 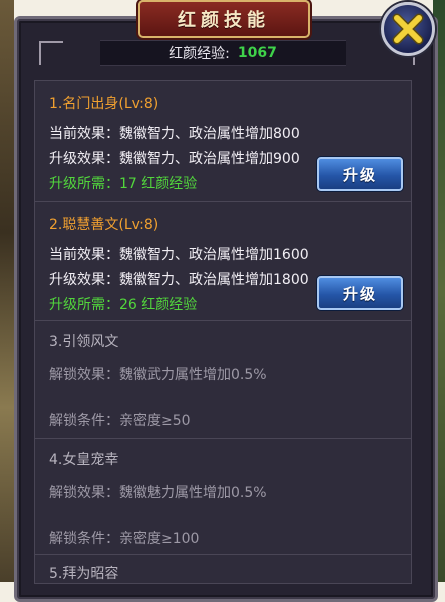 I want to click on skill-title: 5.拜为昭容, so click(x=84, y=574).